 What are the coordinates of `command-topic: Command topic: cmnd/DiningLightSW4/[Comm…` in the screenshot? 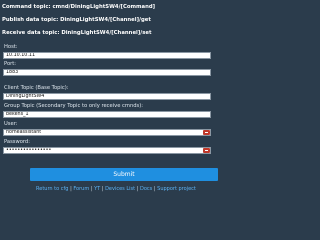 It's located at (78, 7).